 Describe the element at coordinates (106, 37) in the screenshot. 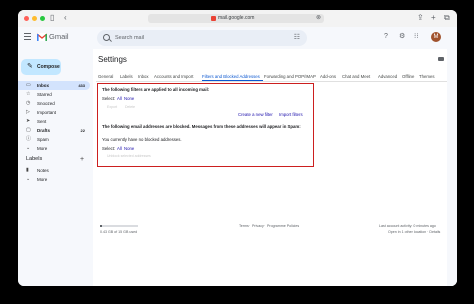

I see `search-icon` at that location.